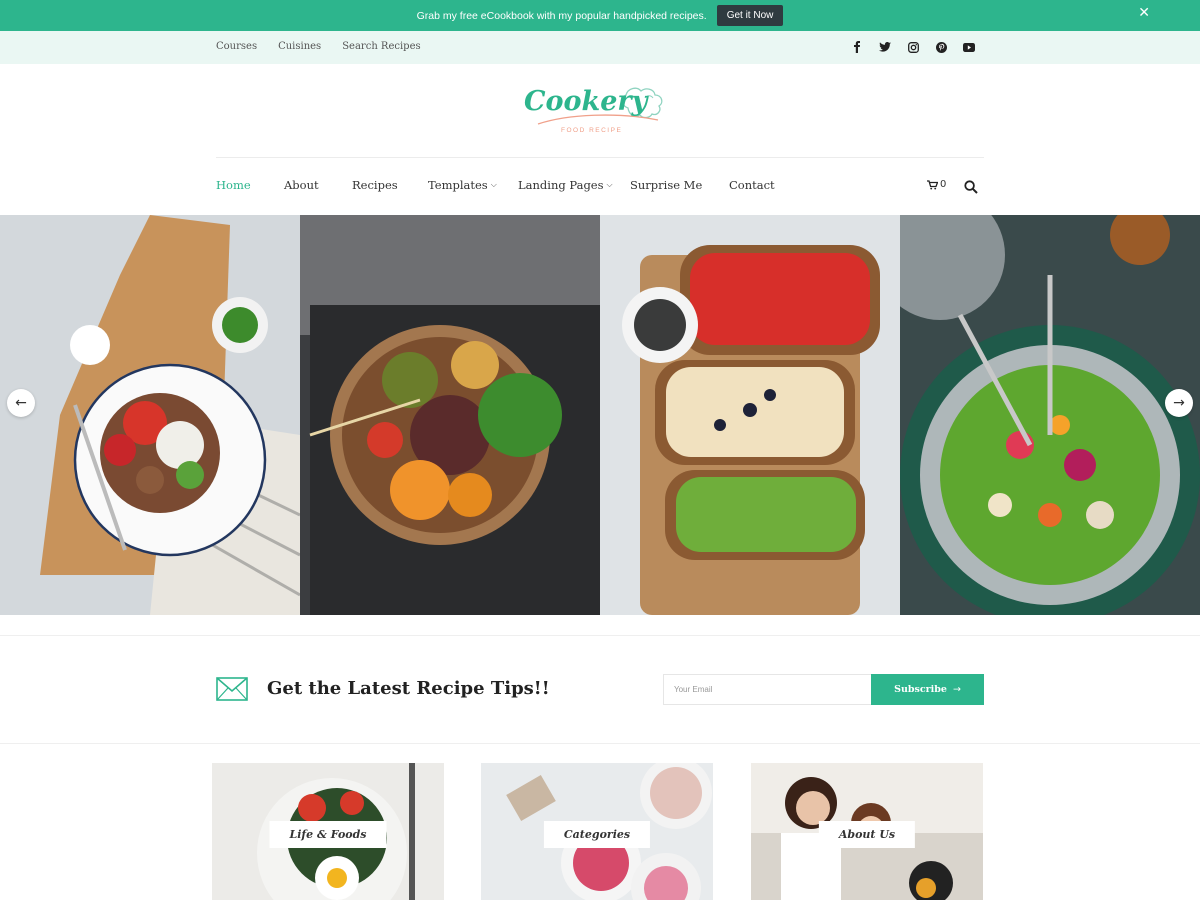  What do you see at coordinates (381, 46) in the screenshot?
I see `top-link-search-recipes: Search Recipes` at bounding box center [381, 46].